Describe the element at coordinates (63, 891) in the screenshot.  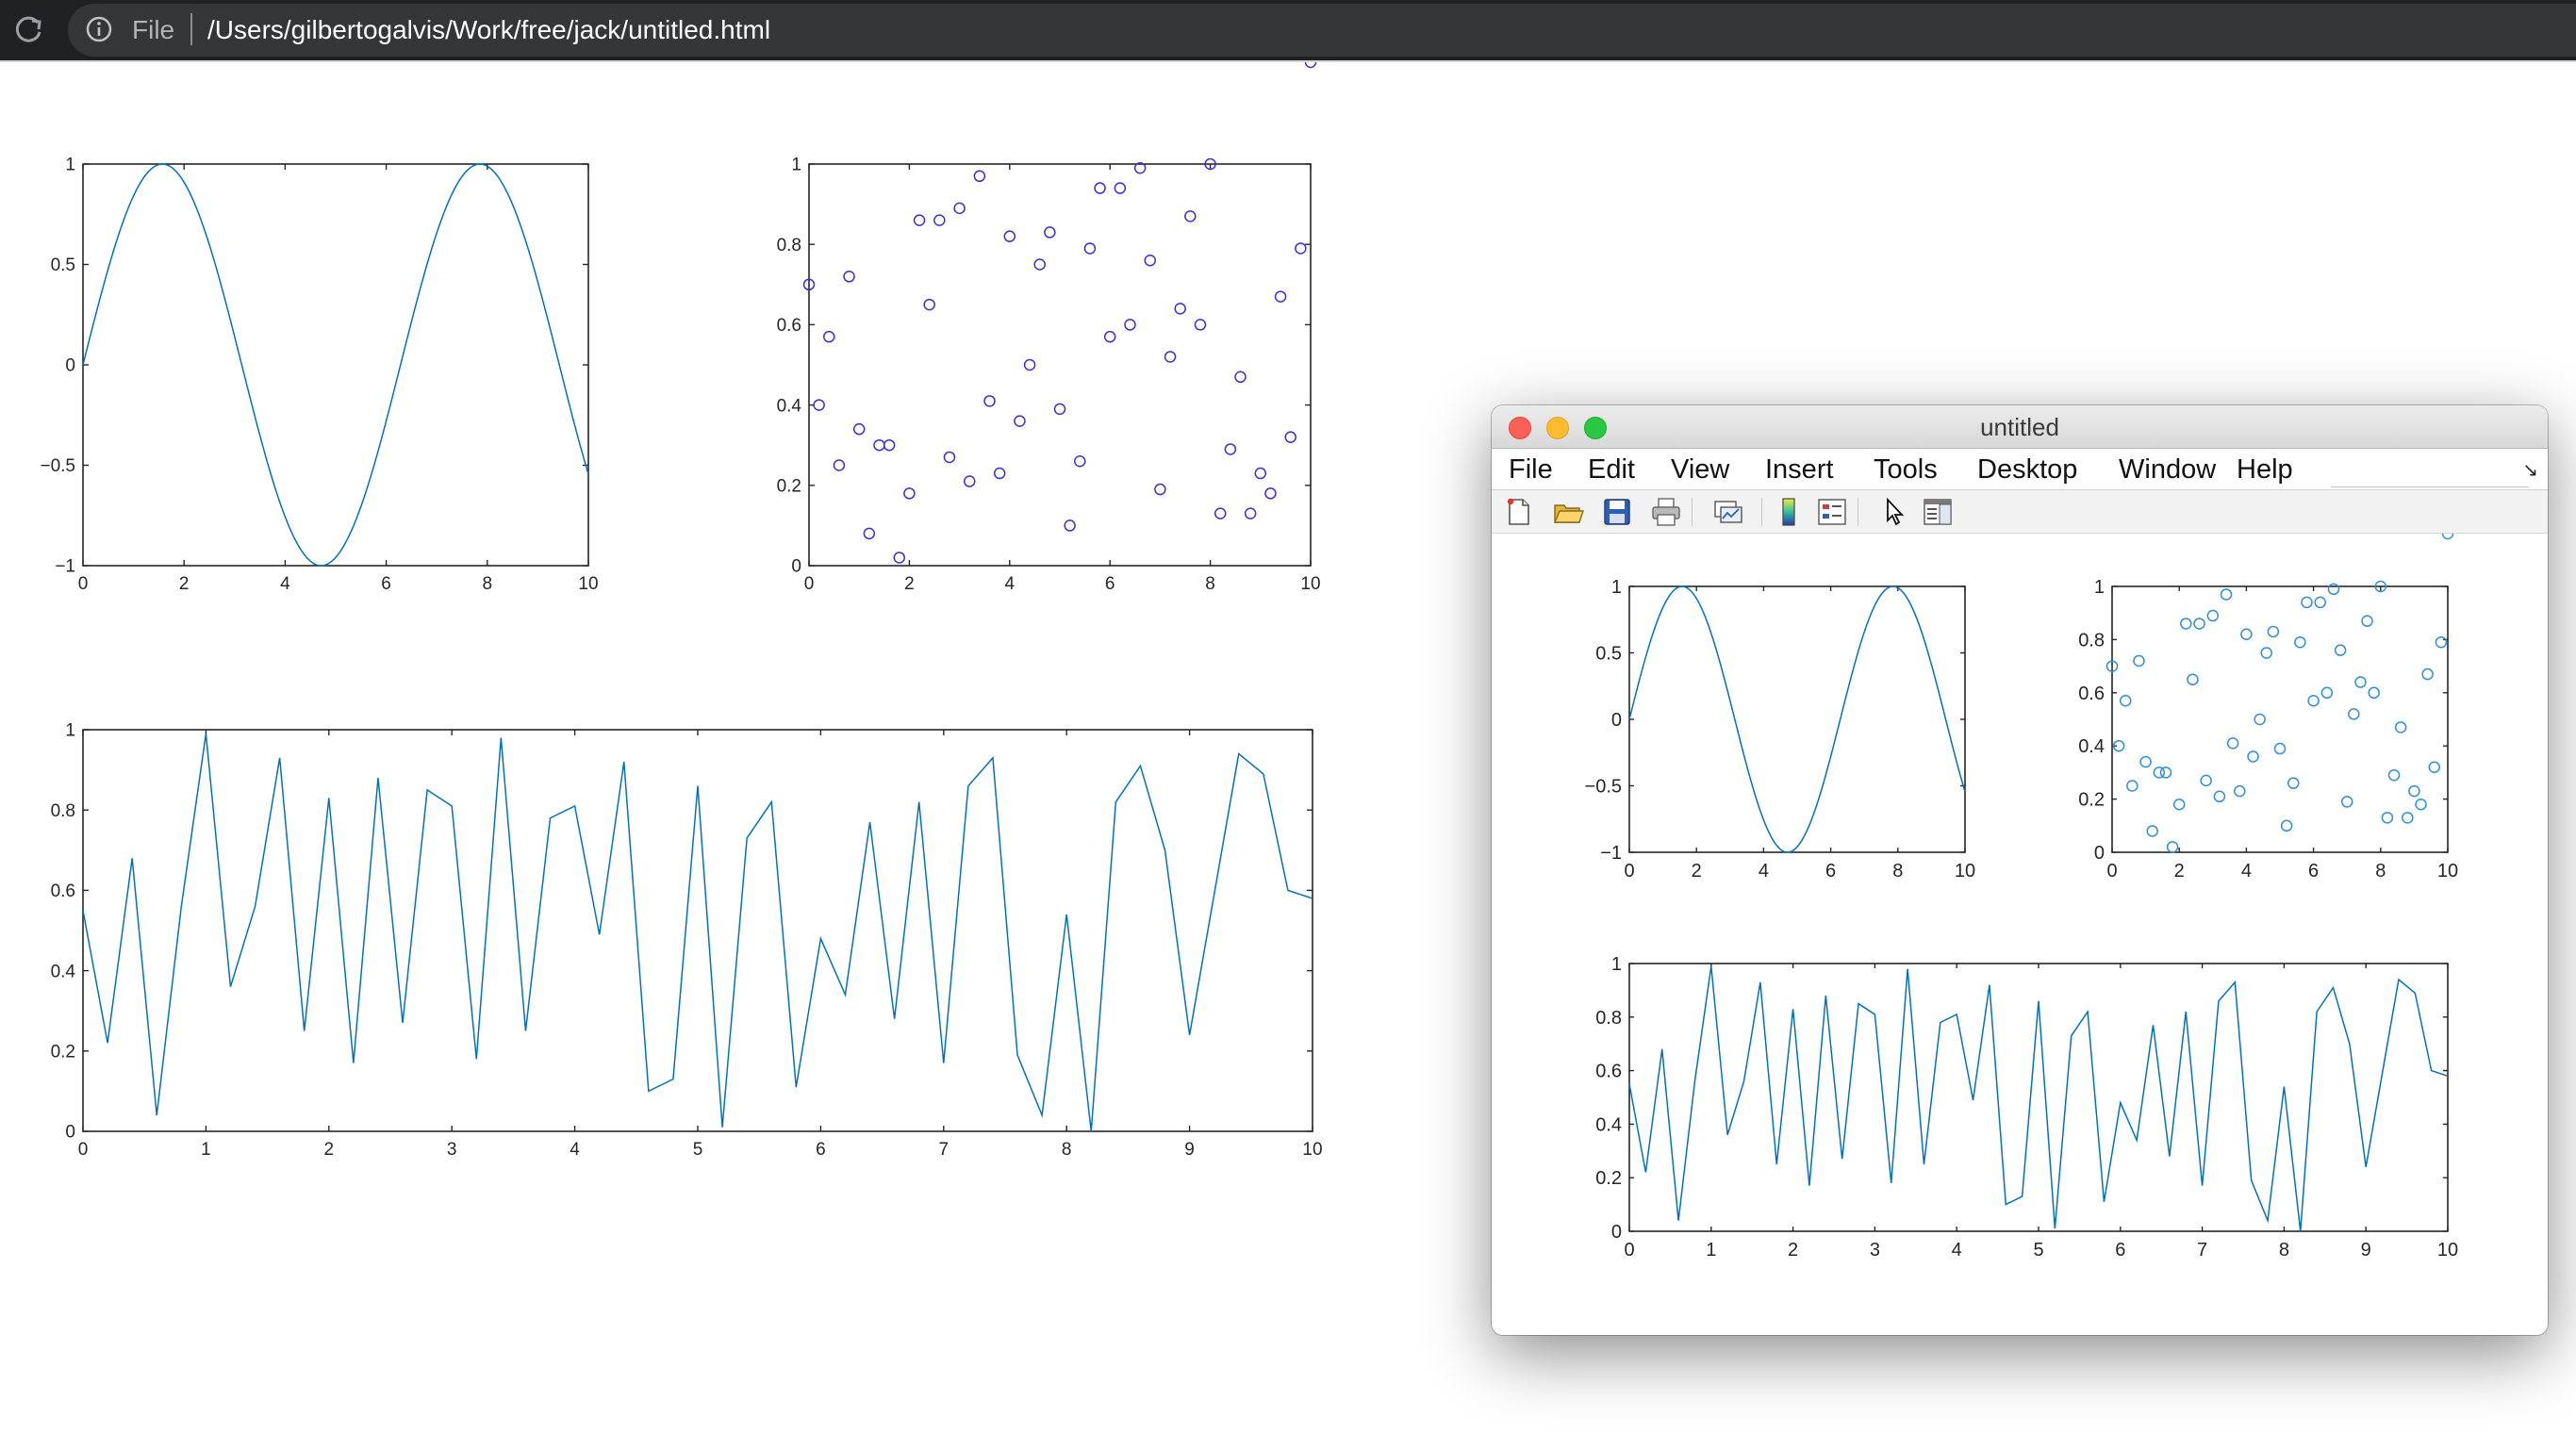
I see `web-random-y-tick-label: 0.6` at that location.